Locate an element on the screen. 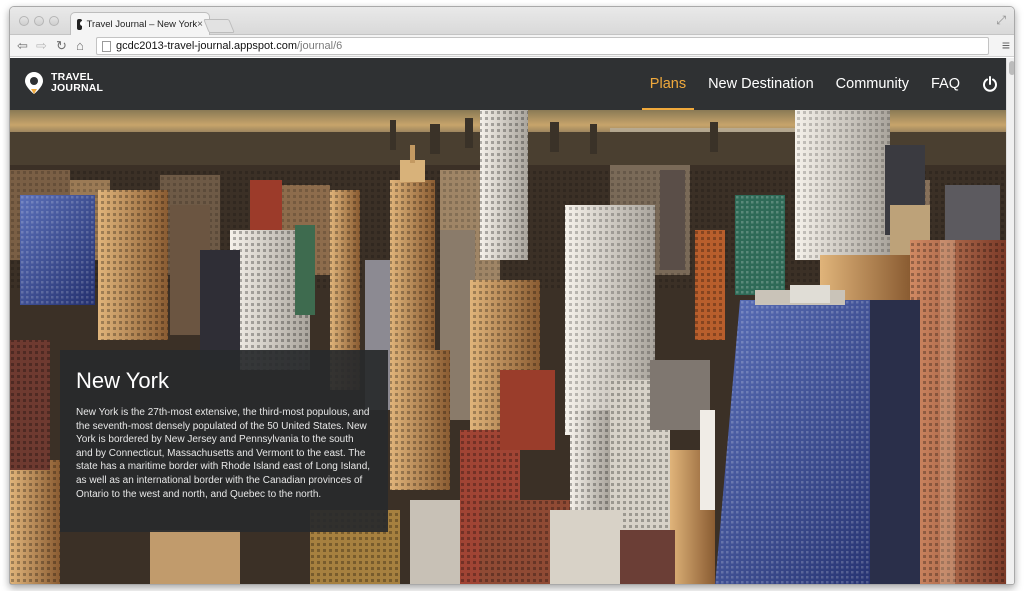  site-logo: TRAVEL JOURNAL is located at coordinates (64, 83).